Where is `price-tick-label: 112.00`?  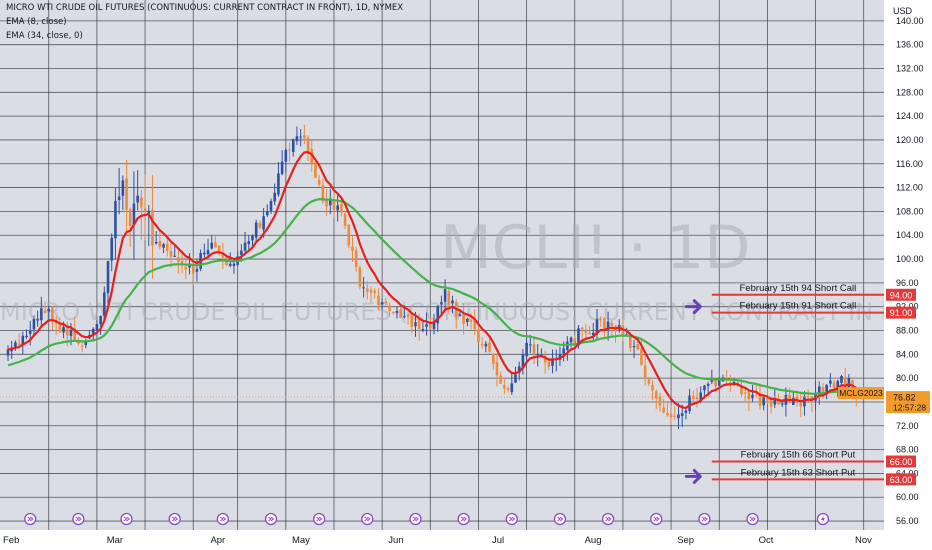 price-tick-label: 112.00 is located at coordinates (909, 188).